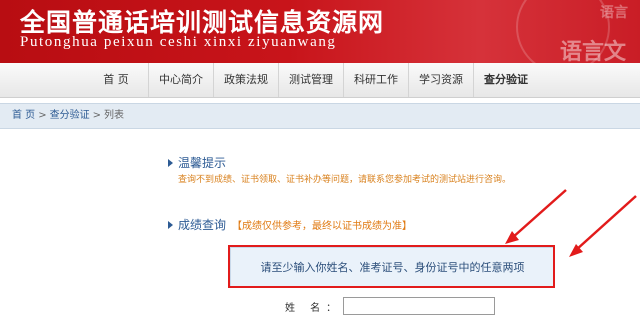 This screenshot has height=320, width=640. What do you see at coordinates (571, 223) in the screenshot?
I see `annotation-arrows` at bounding box center [571, 223].